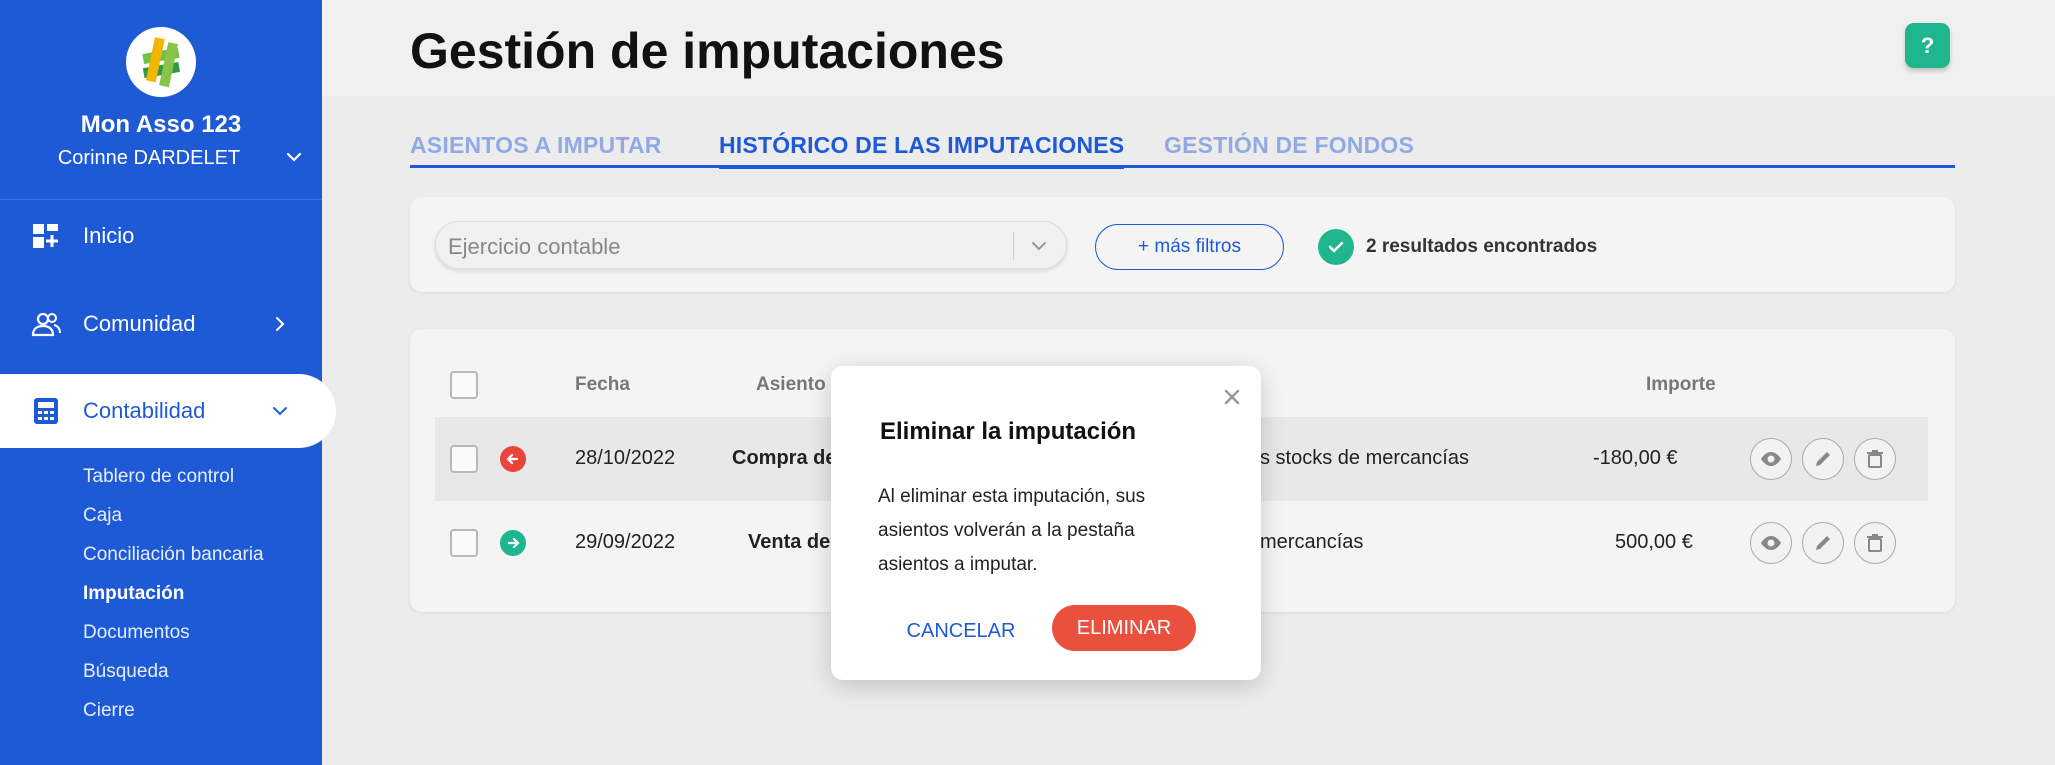 The height and width of the screenshot is (765, 2055). I want to click on row-entry: Venta de, so click(789, 542).